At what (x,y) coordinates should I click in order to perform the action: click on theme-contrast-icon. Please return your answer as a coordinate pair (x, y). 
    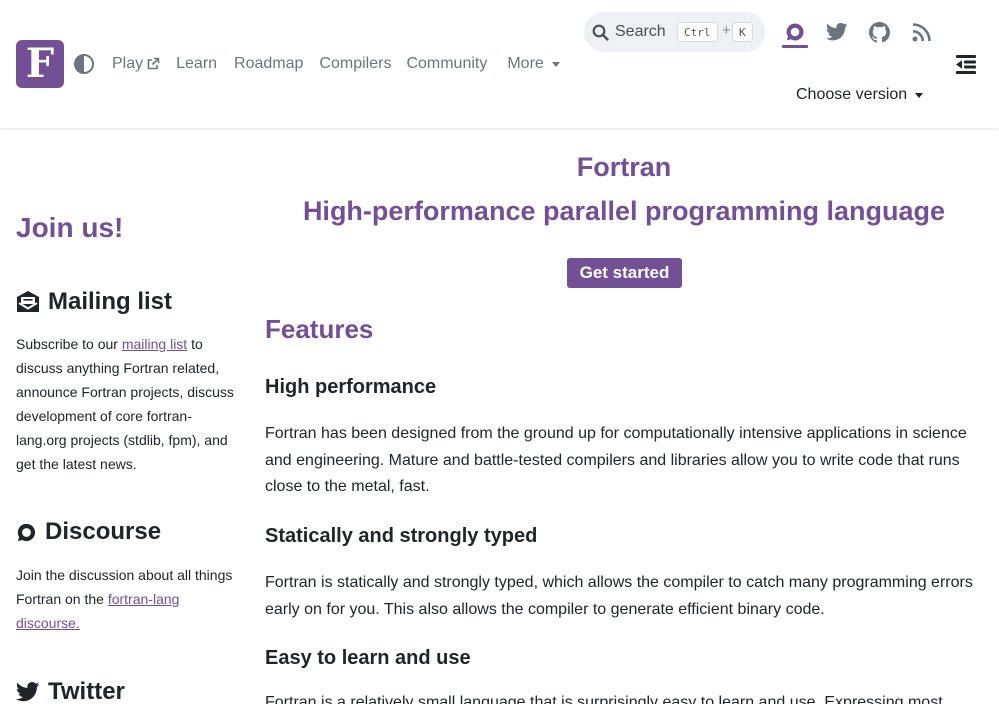
    Looking at the image, I should click on (84, 64).